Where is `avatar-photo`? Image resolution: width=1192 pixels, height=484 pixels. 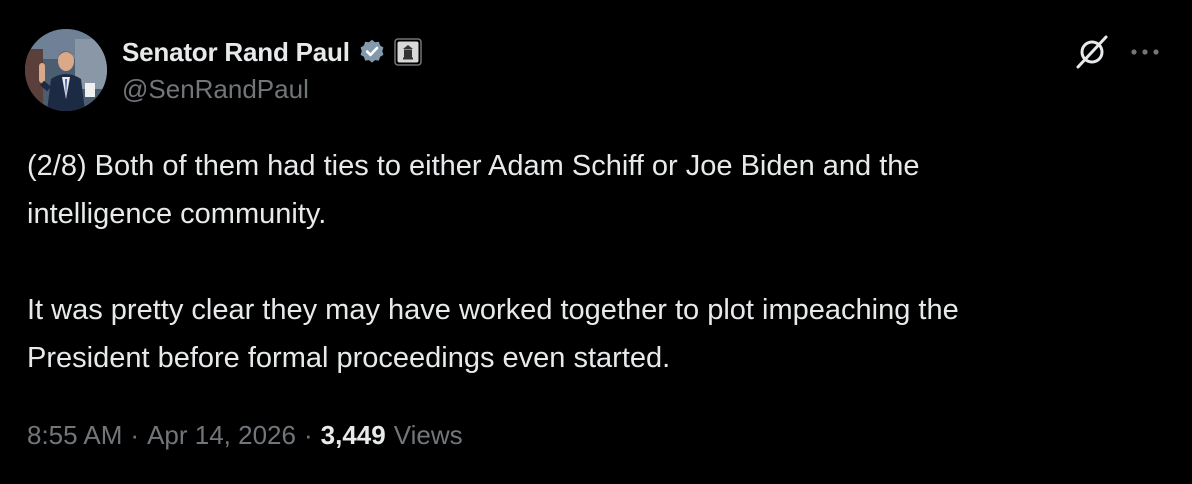
avatar-photo is located at coordinates (66, 70).